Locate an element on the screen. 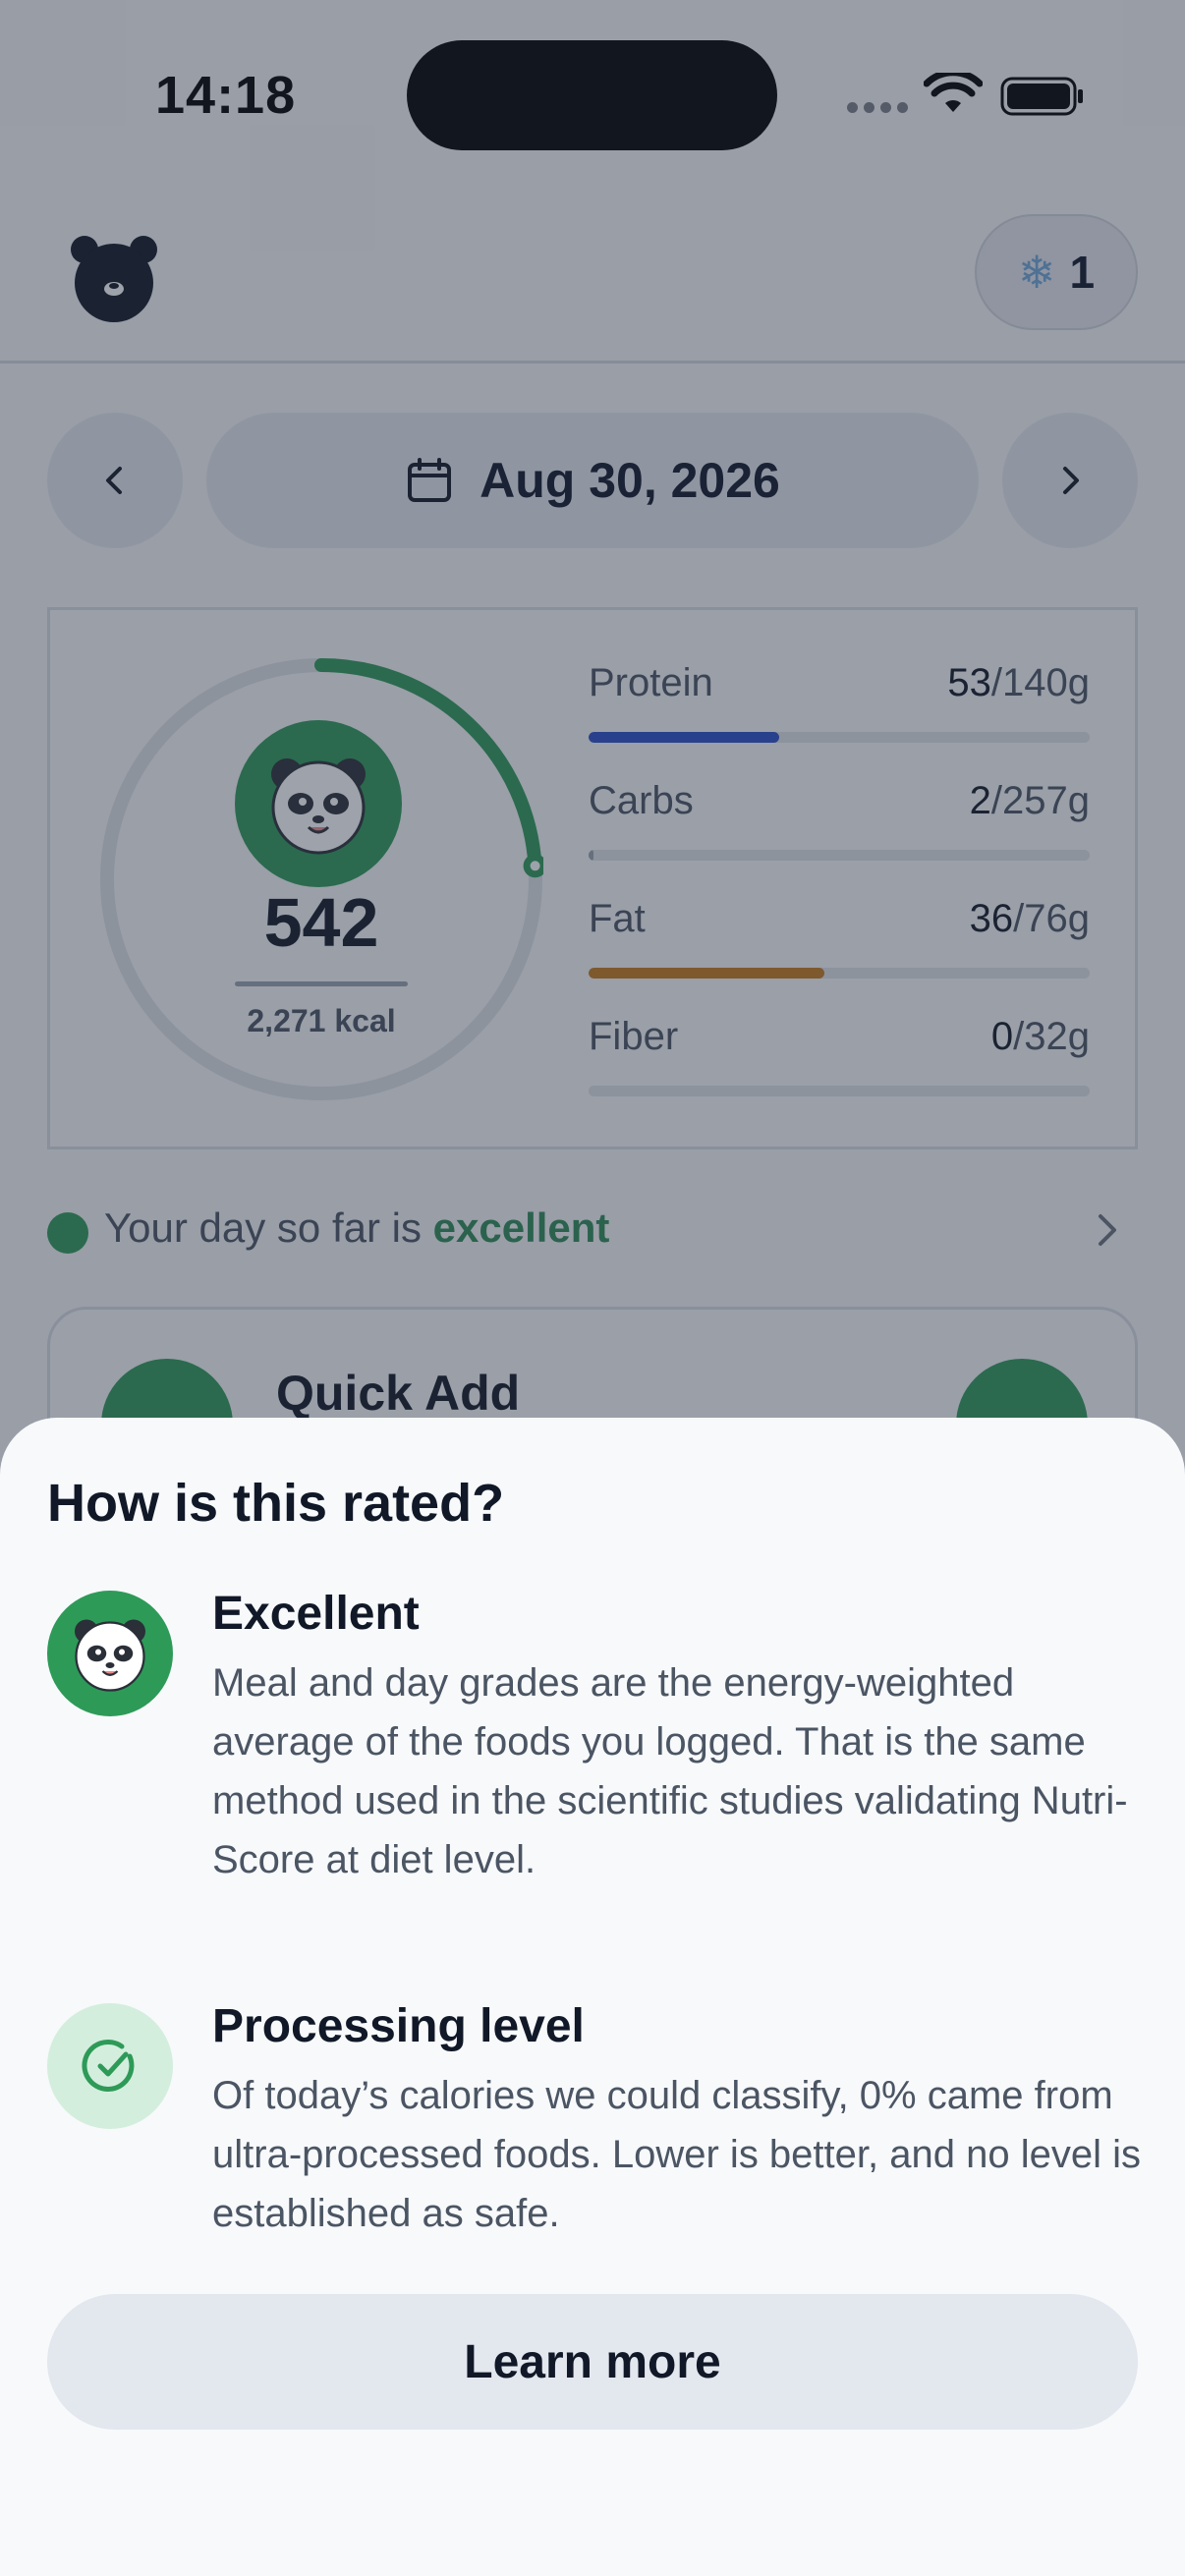  panda-grade-icon is located at coordinates (110, 1653).